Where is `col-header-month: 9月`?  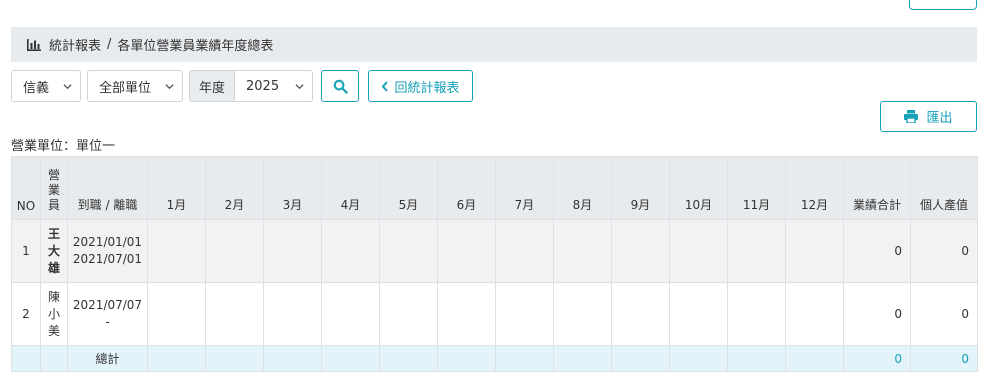 col-header-month: 9月 is located at coordinates (640, 188).